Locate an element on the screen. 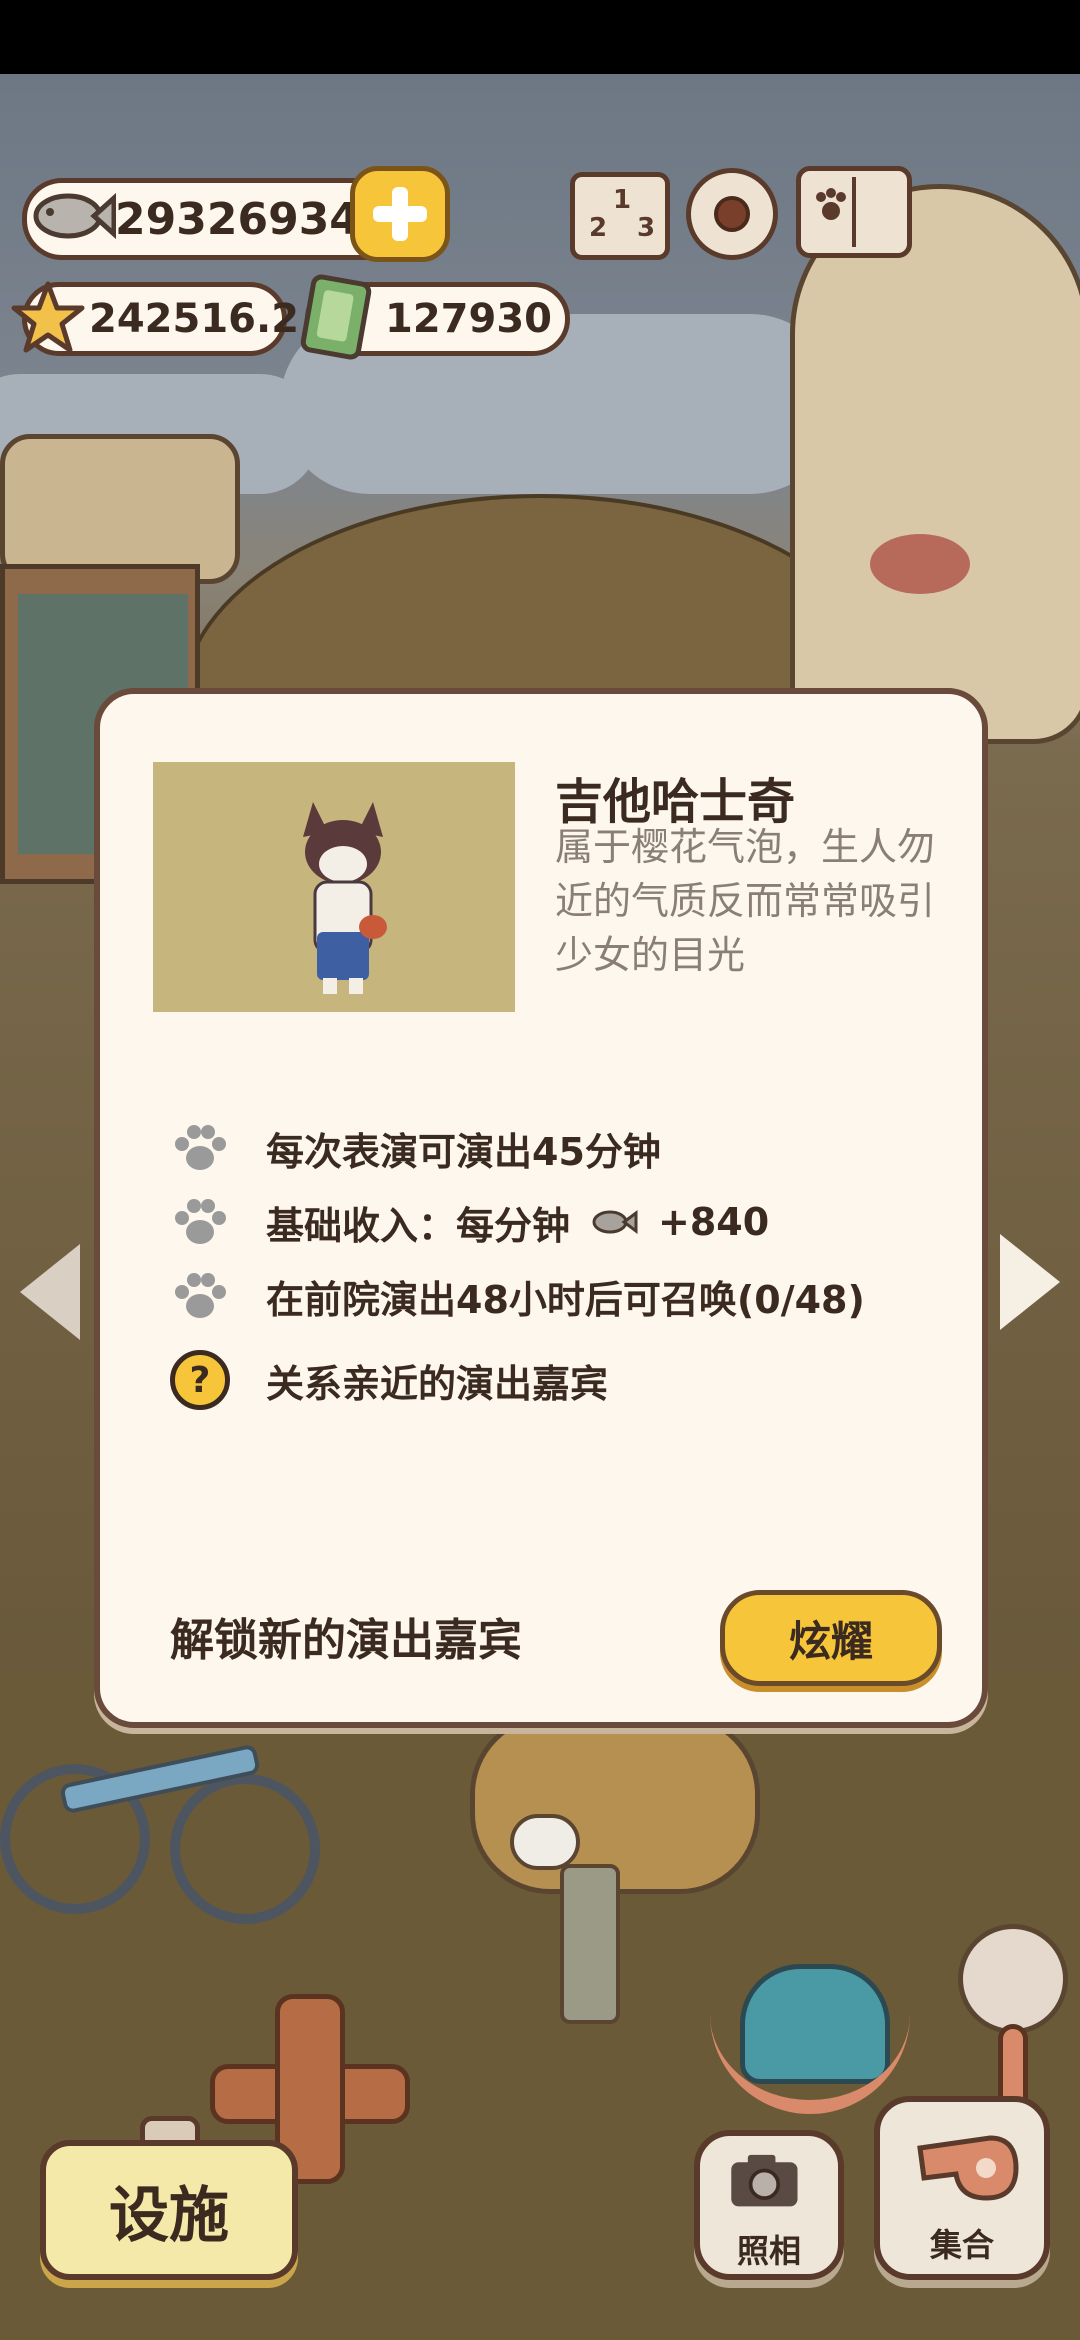  facility-button: 设施 is located at coordinates (169, 2210).